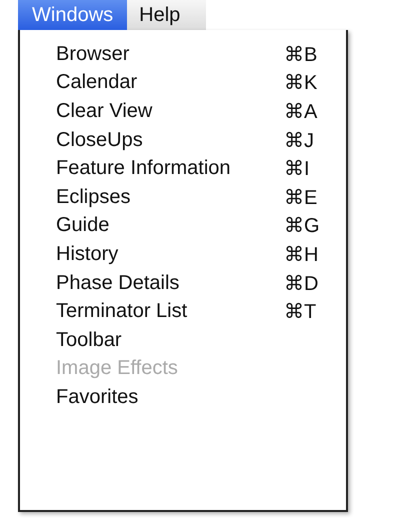 The width and height of the screenshot is (404, 526). Describe the element at coordinates (159, 15) in the screenshot. I see `menu-bar-item: Help` at that location.